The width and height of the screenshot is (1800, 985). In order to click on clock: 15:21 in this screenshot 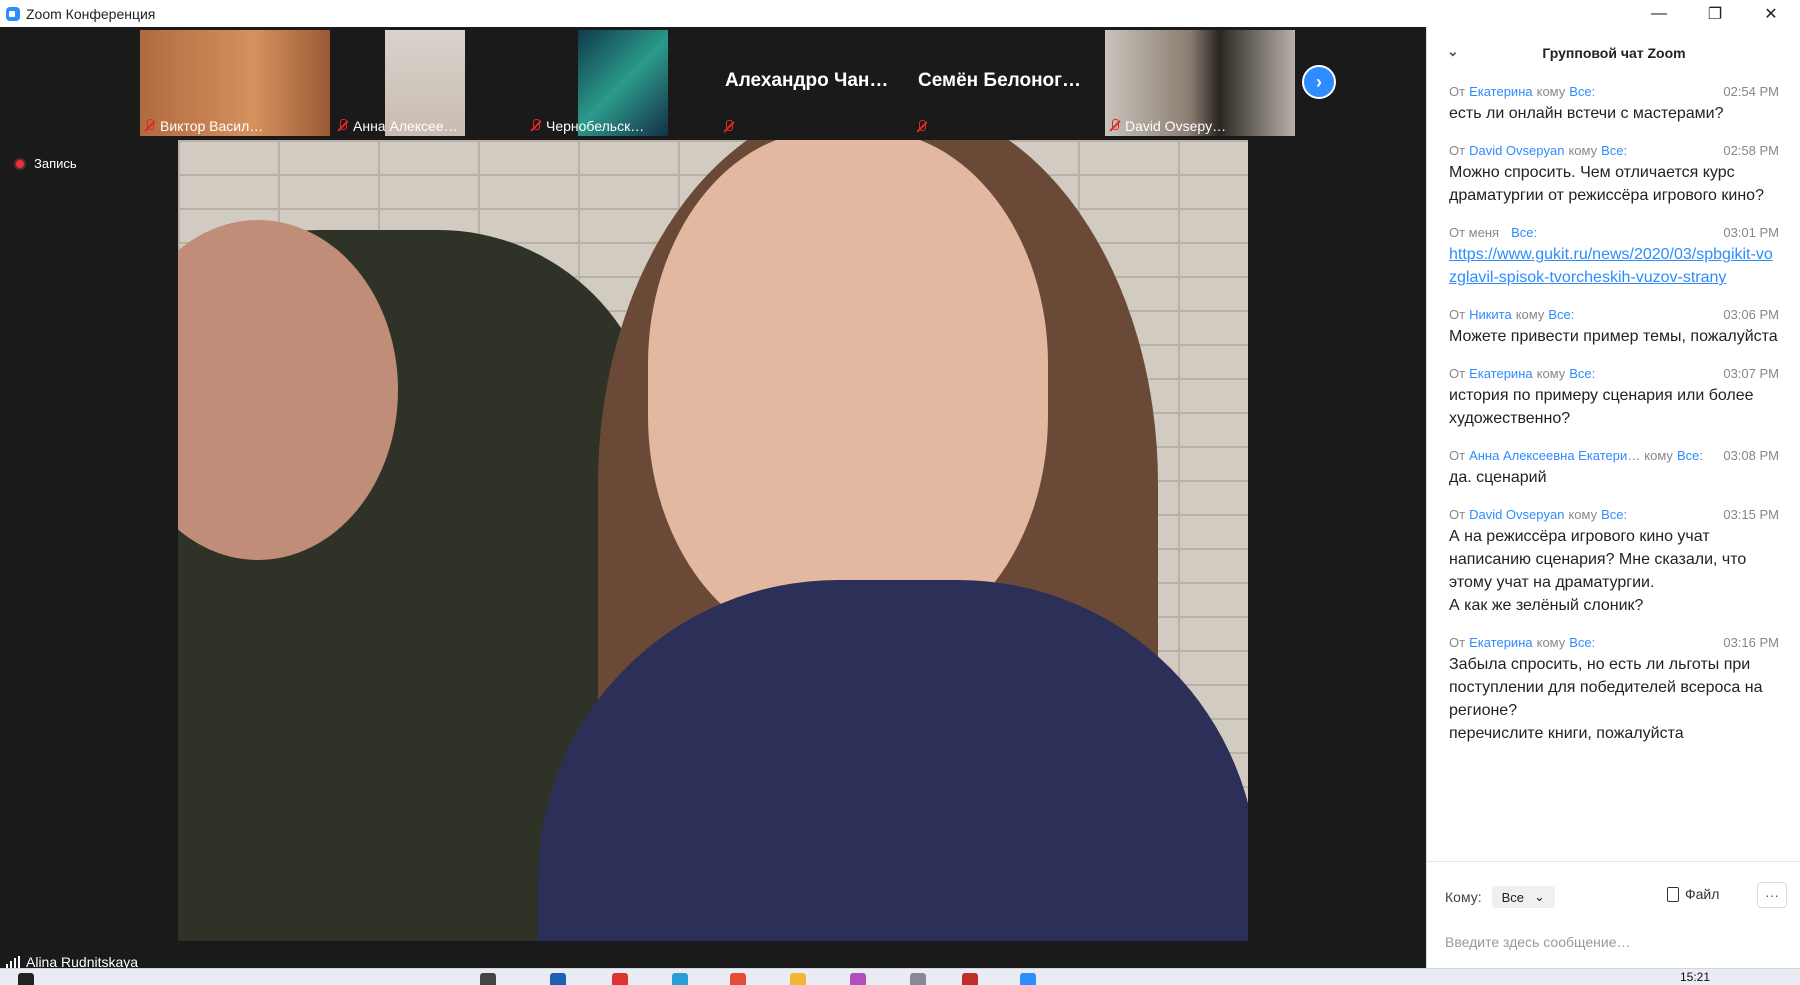, I will do `click(1695, 977)`.